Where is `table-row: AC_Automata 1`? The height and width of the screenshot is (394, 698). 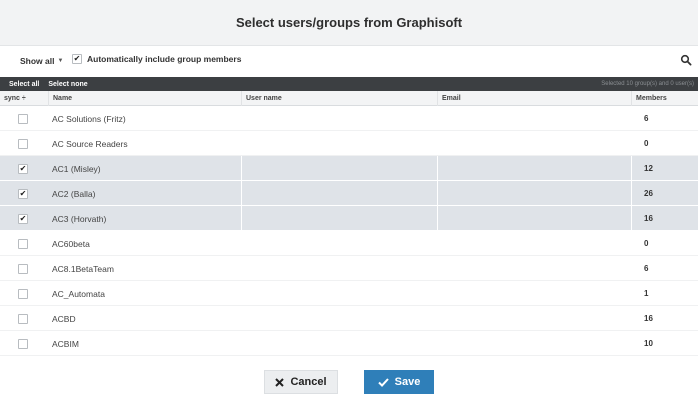
table-row: AC_Automata 1 is located at coordinates (349, 293).